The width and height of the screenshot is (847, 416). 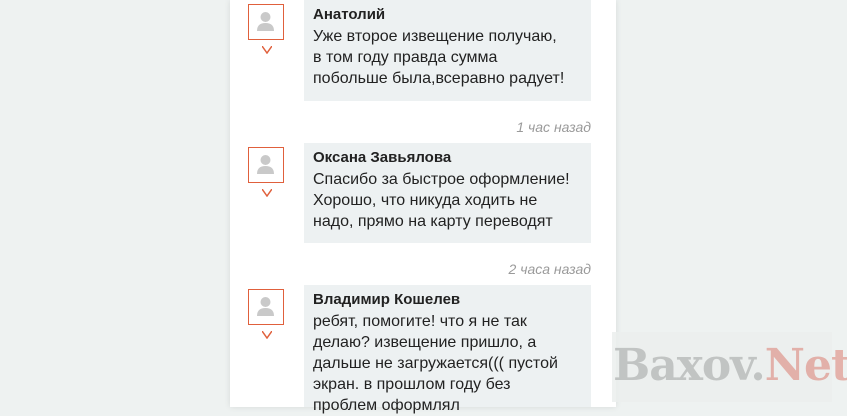 I want to click on comment-author: Владимир Кошелев, so click(x=387, y=299).